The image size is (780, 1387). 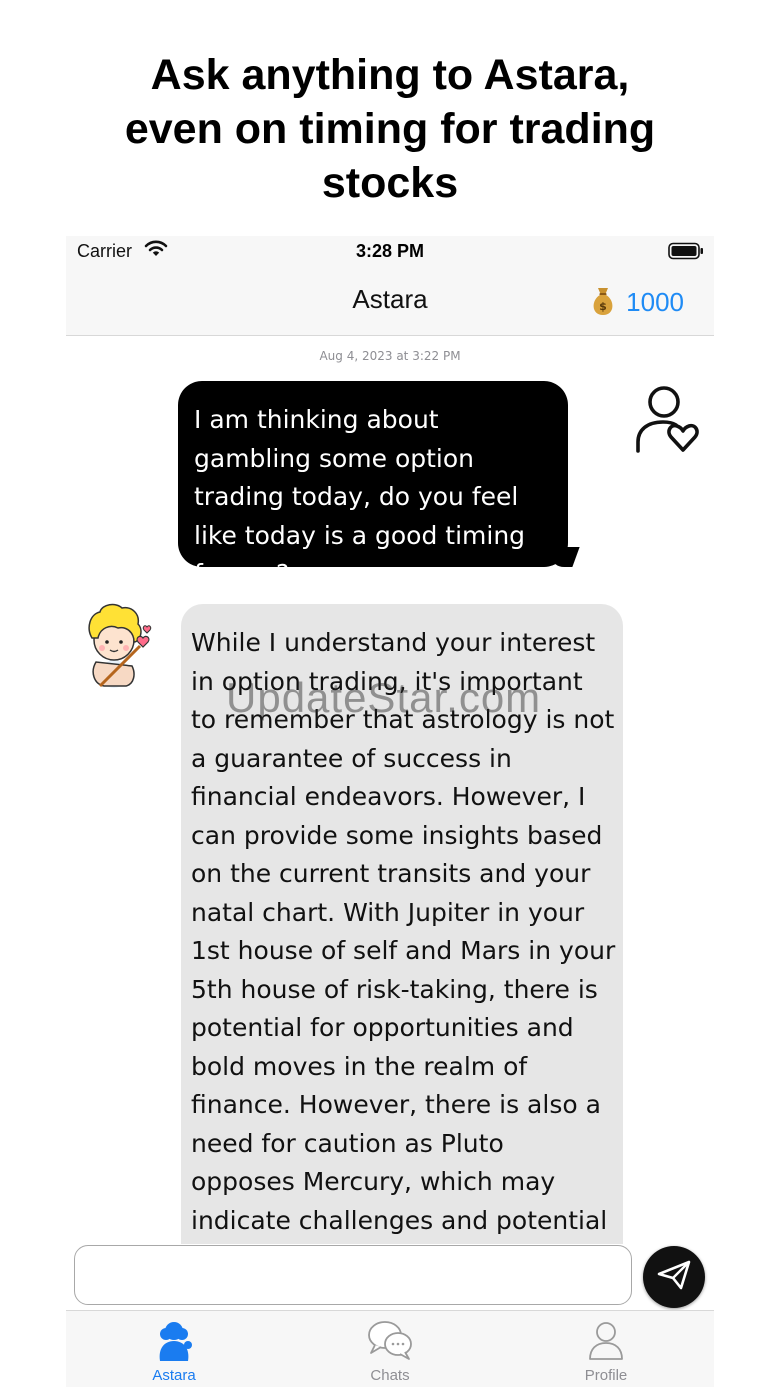 What do you see at coordinates (351, 758) in the screenshot?
I see `bot-message-line: a guarantee of success in` at bounding box center [351, 758].